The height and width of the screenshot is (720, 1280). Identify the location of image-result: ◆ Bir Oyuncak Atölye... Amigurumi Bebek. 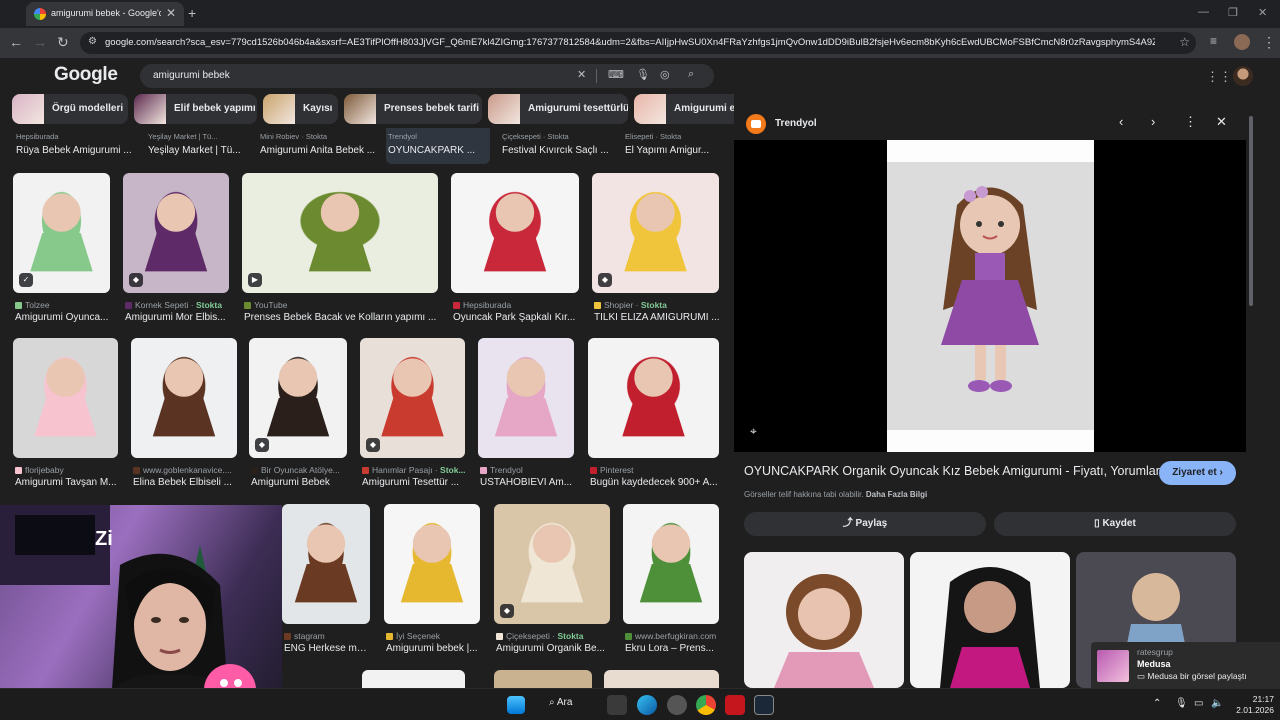
(298, 418).